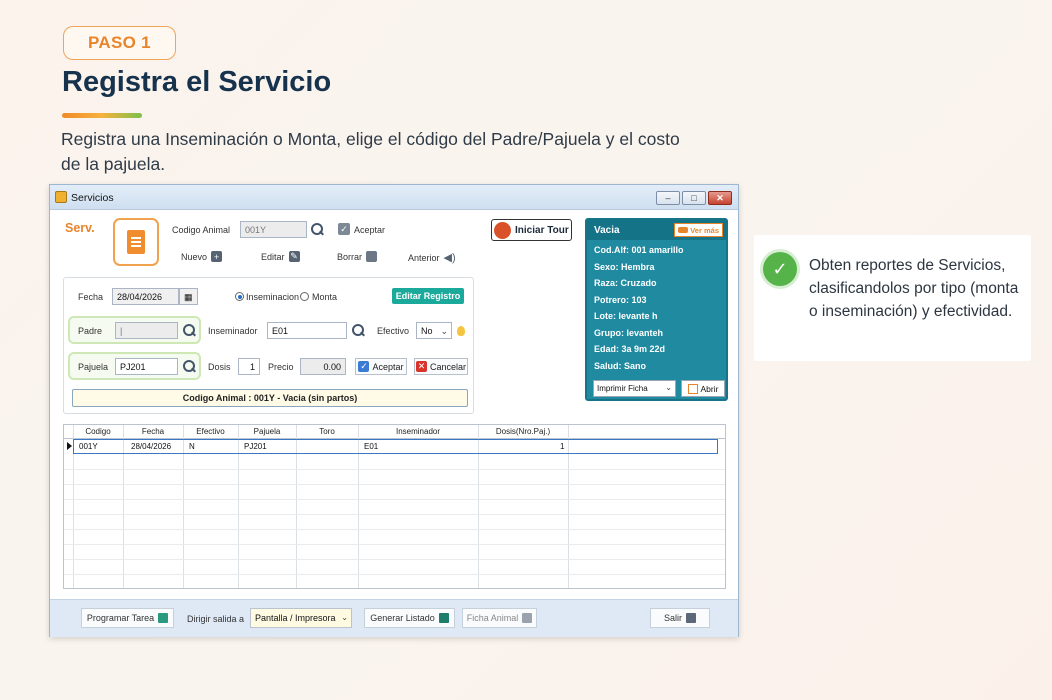 This screenshot has height=700, width=1052. What do you see at coordinates (502, 230) in the screenshot?
I see `tour-icon` at bounding box center [502, 230].